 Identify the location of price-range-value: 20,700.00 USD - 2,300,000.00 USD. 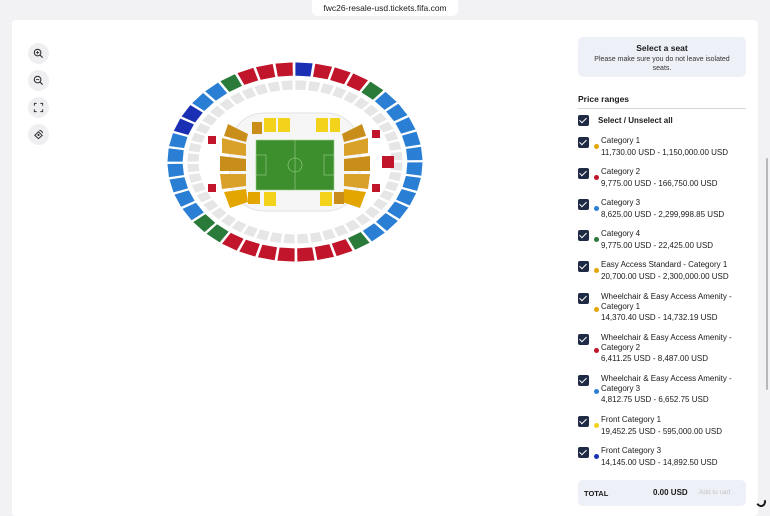
(665, 276).